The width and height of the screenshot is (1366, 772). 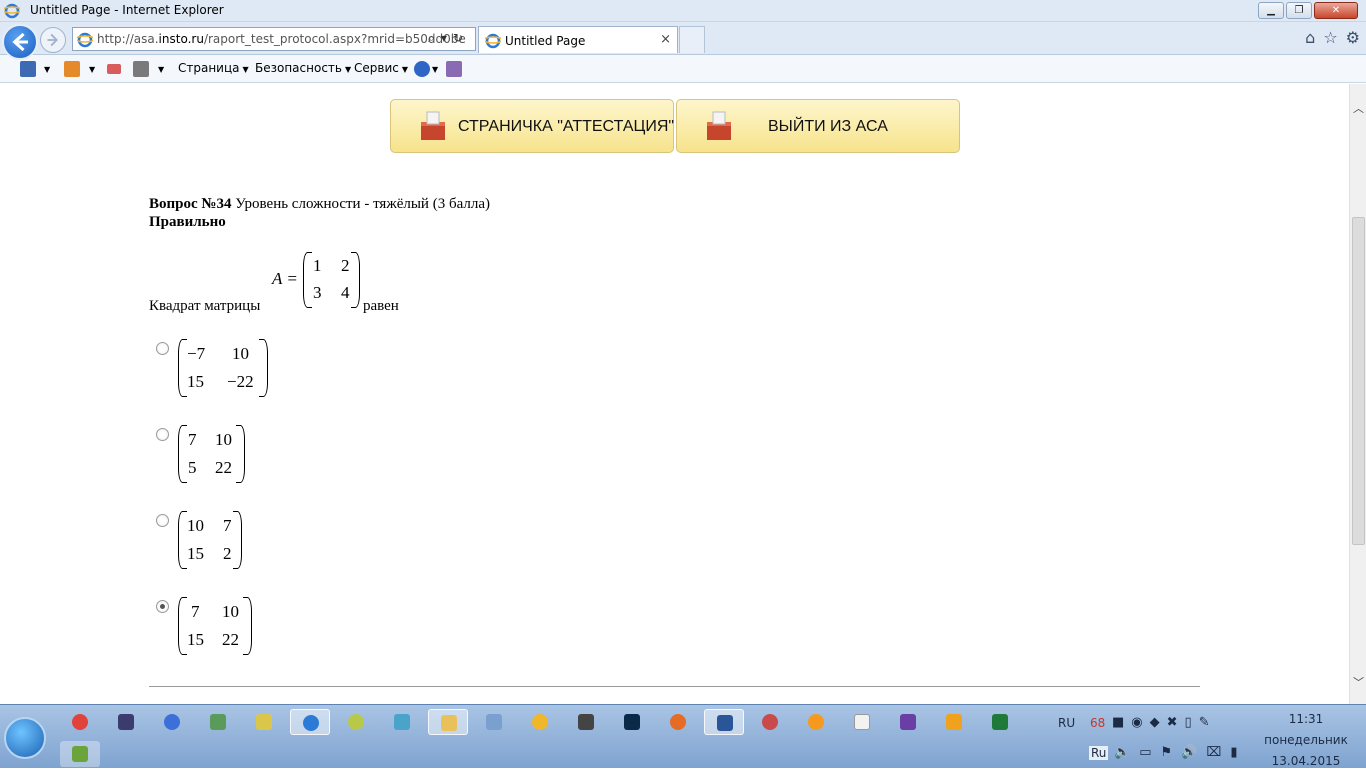 I want to click on volume-icon: 🔈, so click(x=1122, y=752).